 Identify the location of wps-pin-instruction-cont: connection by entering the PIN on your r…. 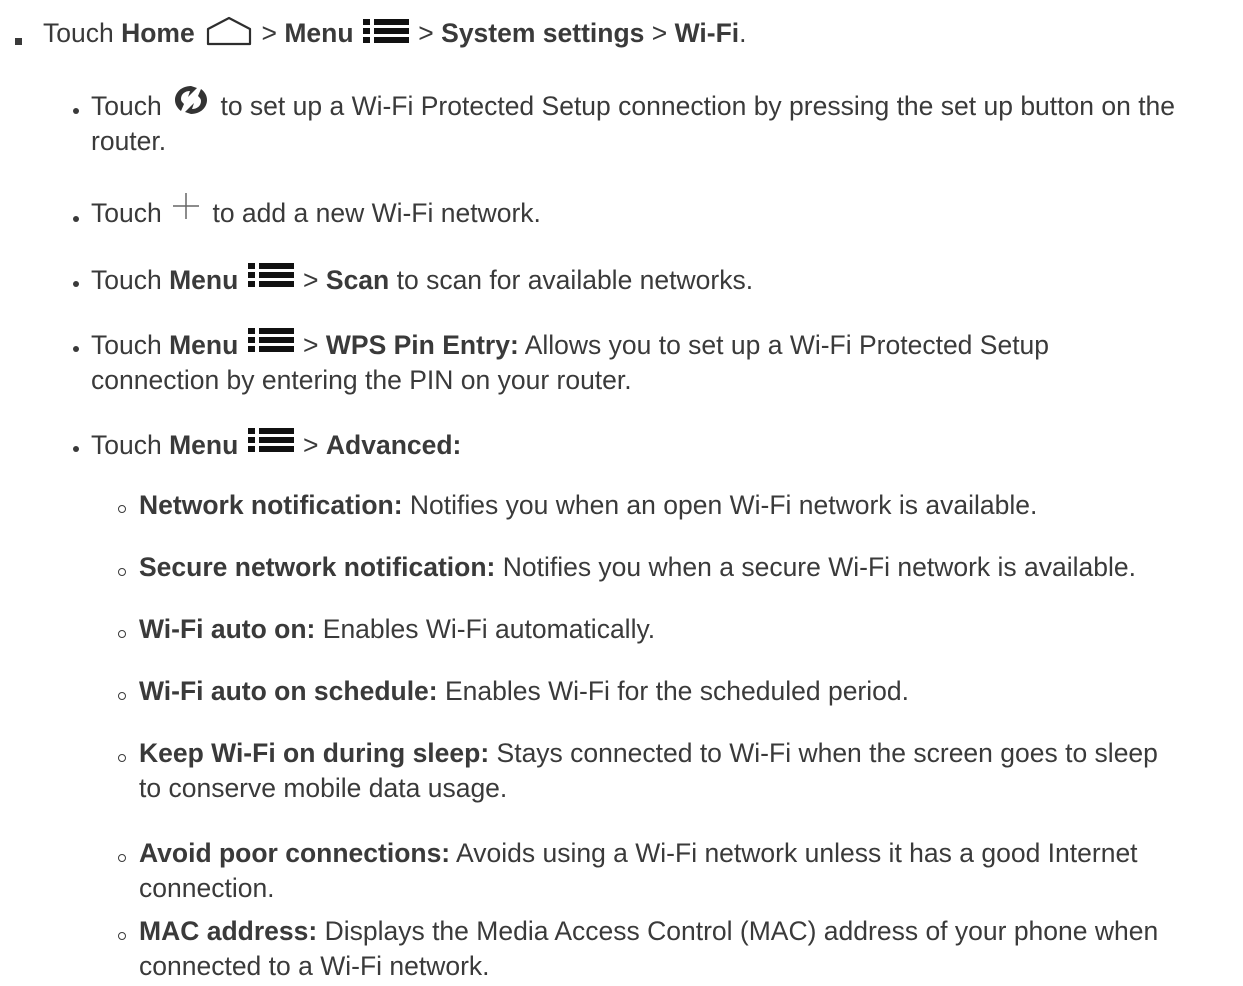
(361, 380).